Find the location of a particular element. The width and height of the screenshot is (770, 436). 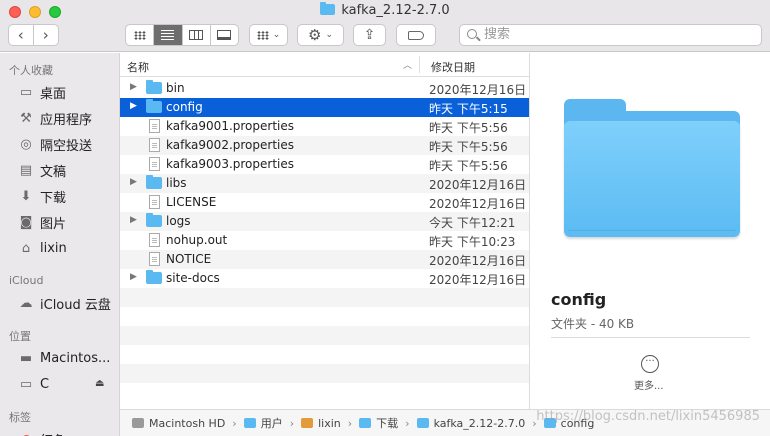

share-button: ⇪ is located at coordinates (369, 35).